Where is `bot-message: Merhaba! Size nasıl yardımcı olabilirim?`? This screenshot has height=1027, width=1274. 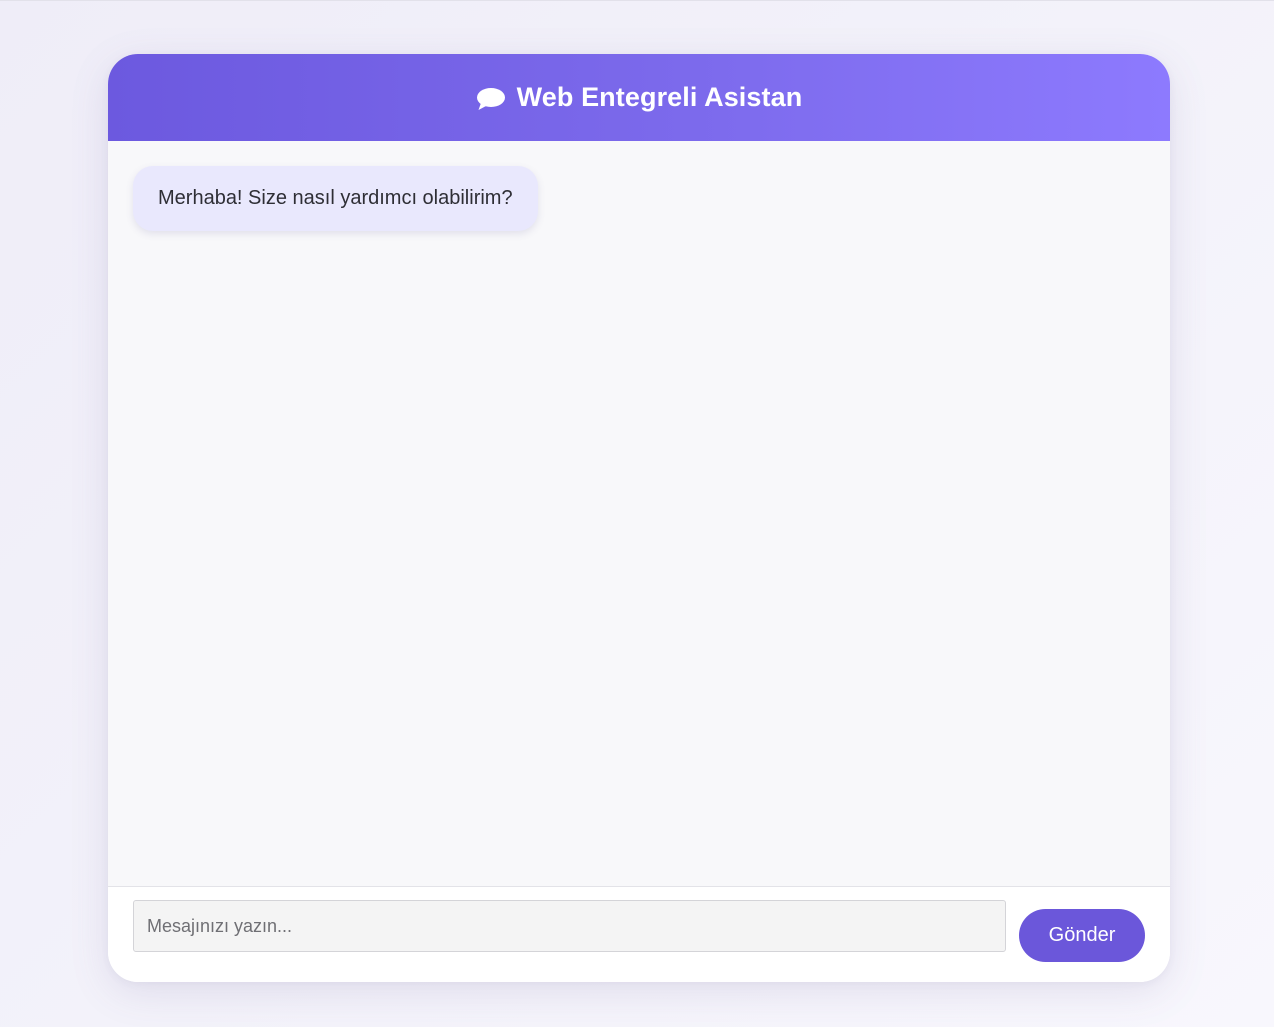
bot-message: Merhaba! Size nasıl yardımcı olabilirim? is located at coordinates (335, 198).